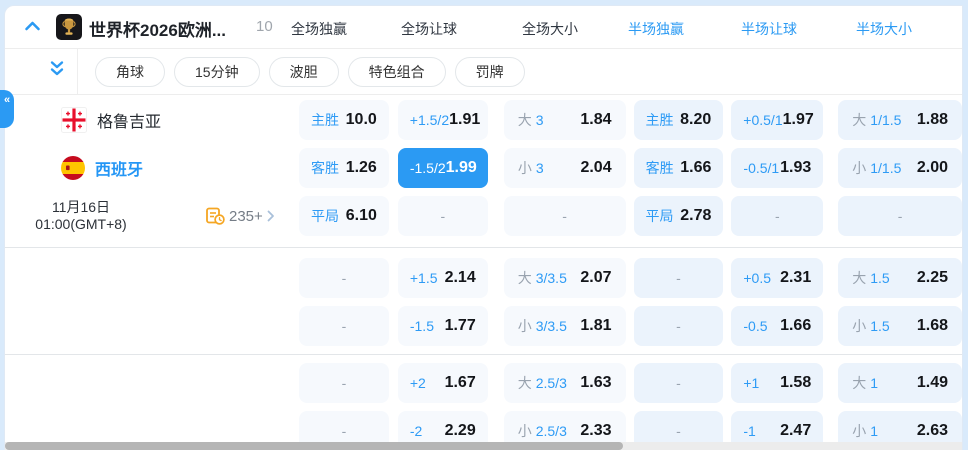  I want to click on odds-cell: 主胜 8.20, so click(678, 120).